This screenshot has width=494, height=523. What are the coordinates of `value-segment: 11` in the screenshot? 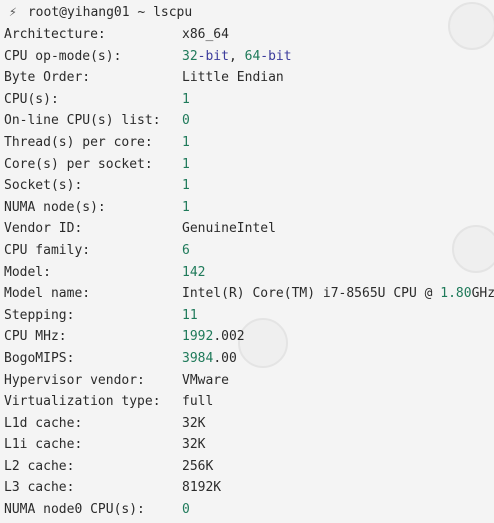 It's located at (190, 315).